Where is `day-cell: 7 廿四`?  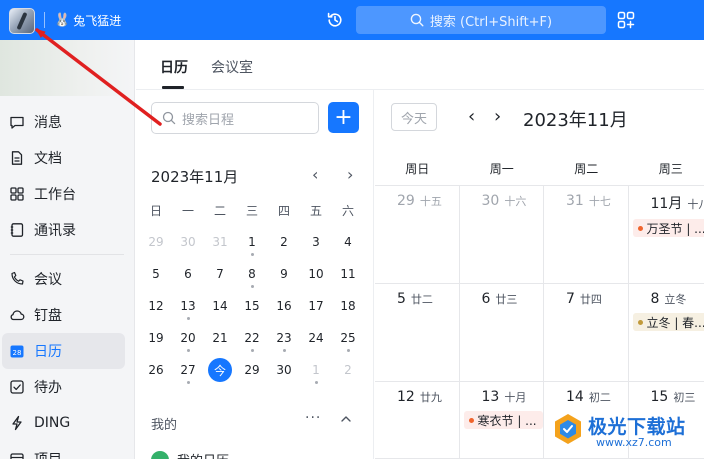
day-cell: 7 廿四 is located at coordinates (586, 332).